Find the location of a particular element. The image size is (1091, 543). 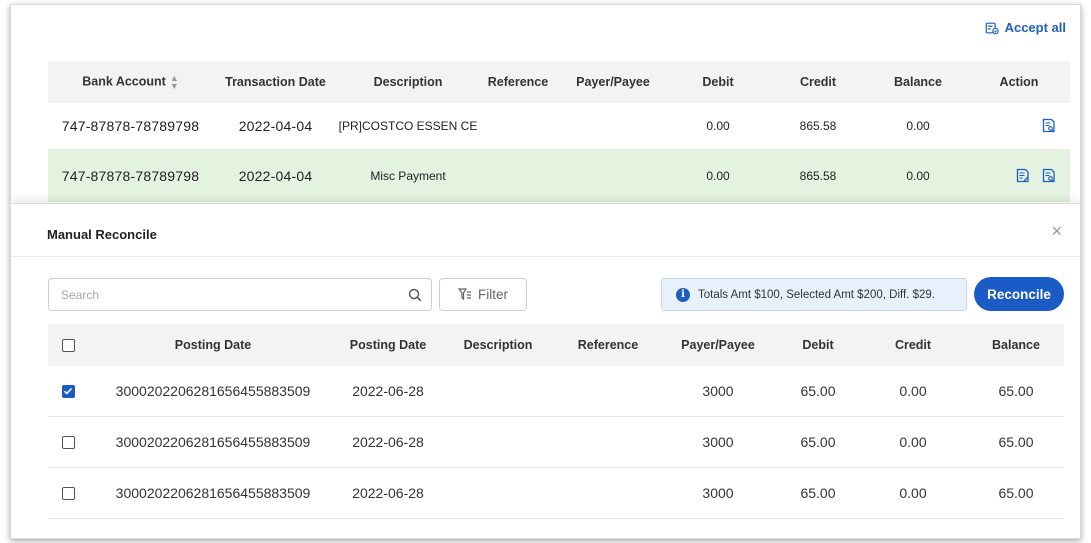

column-header-posting-id: Posting Date is located at coordinates (213, 345).